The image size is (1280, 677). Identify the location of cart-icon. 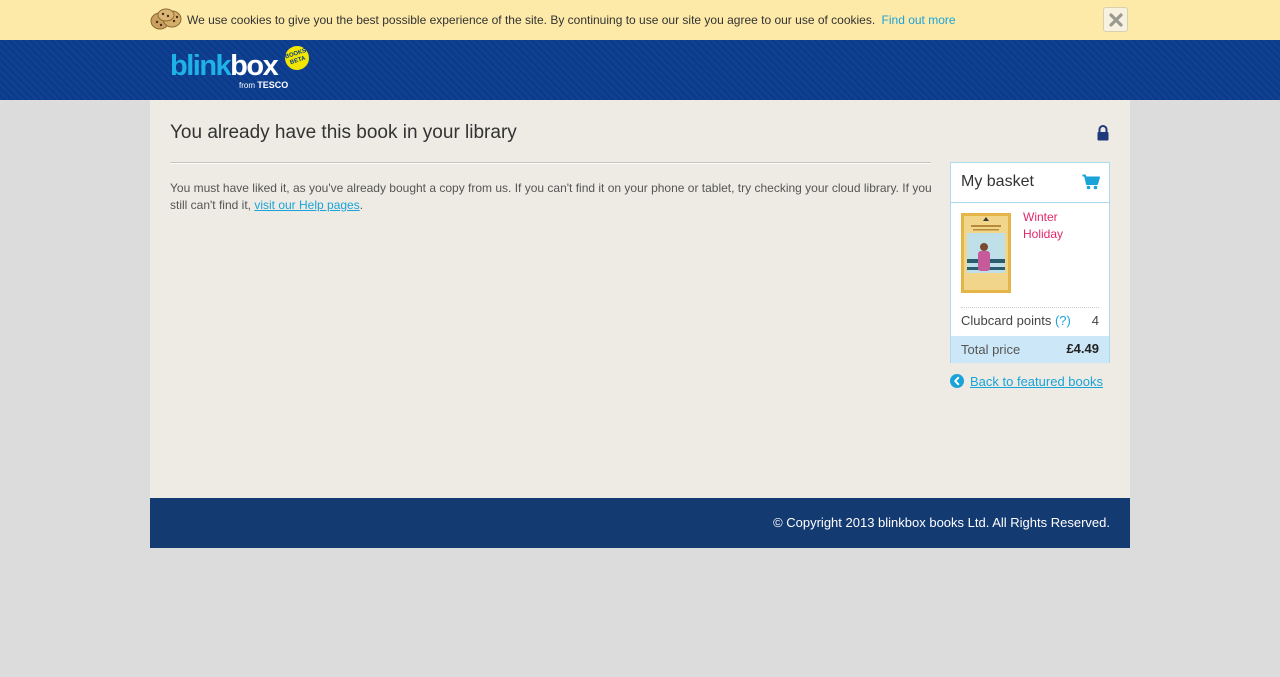
(1091, 182).